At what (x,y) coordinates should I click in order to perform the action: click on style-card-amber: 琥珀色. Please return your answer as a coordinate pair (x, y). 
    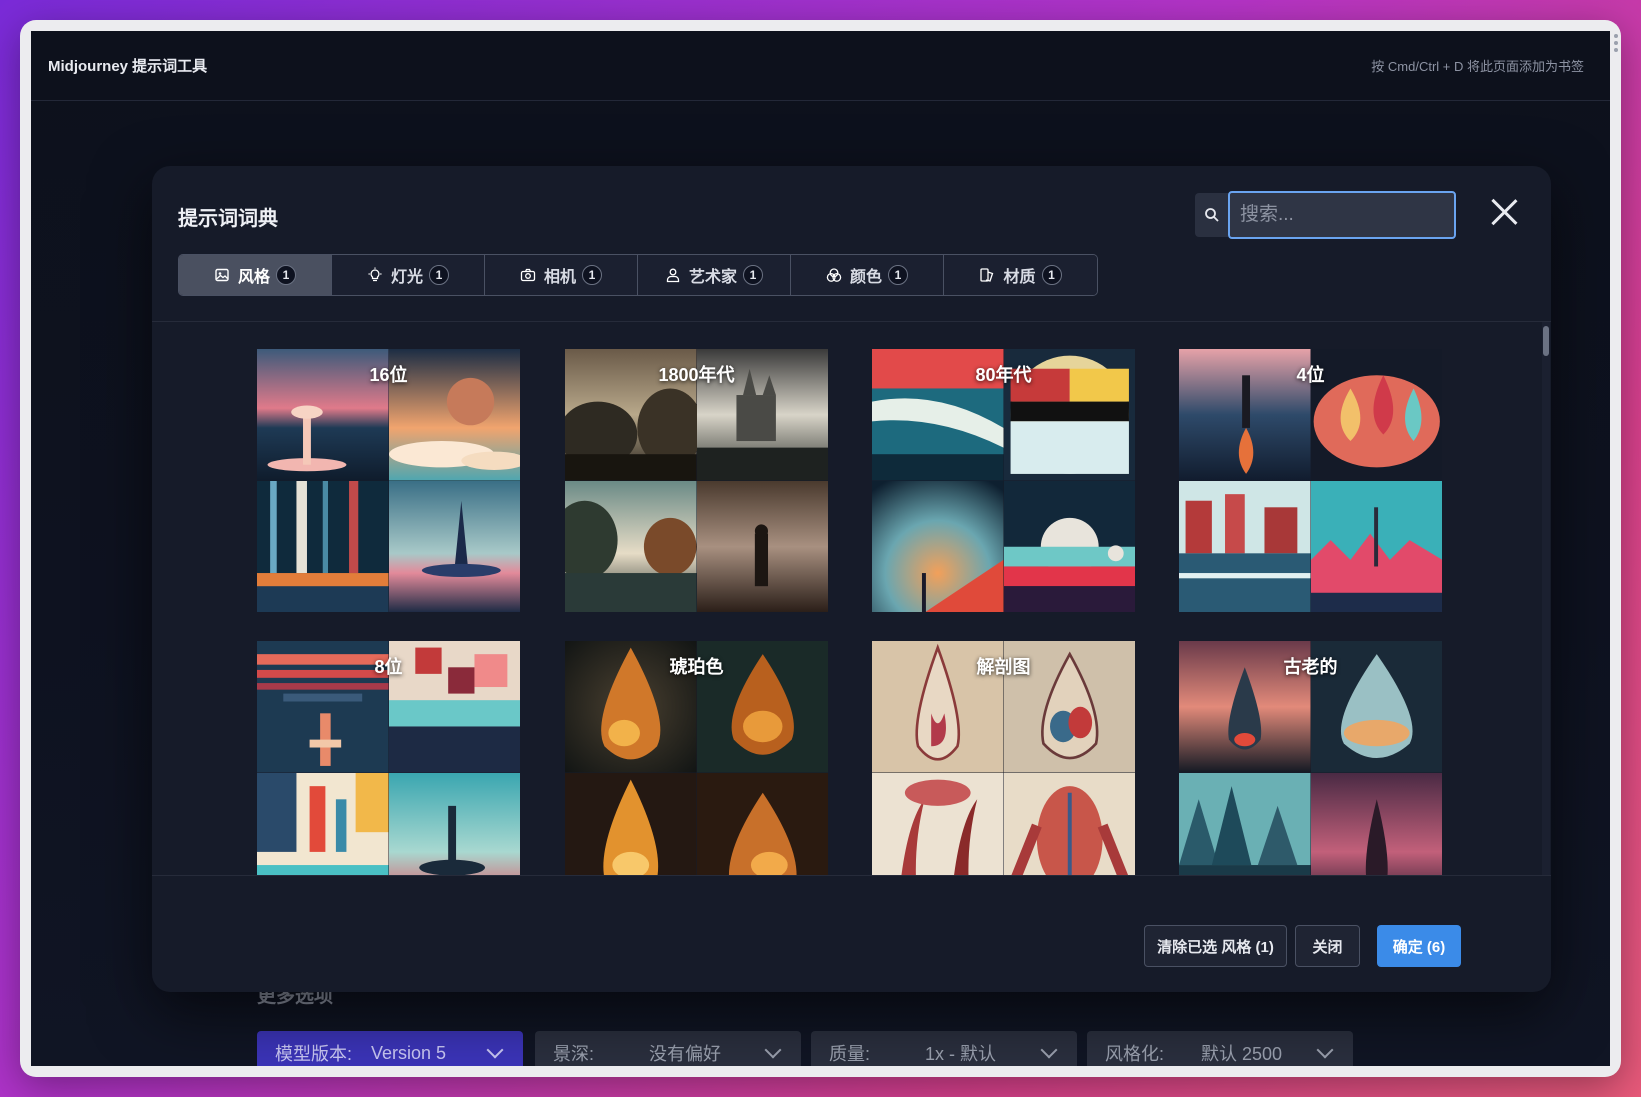
    Looking at the image, I should click on (696, 758).